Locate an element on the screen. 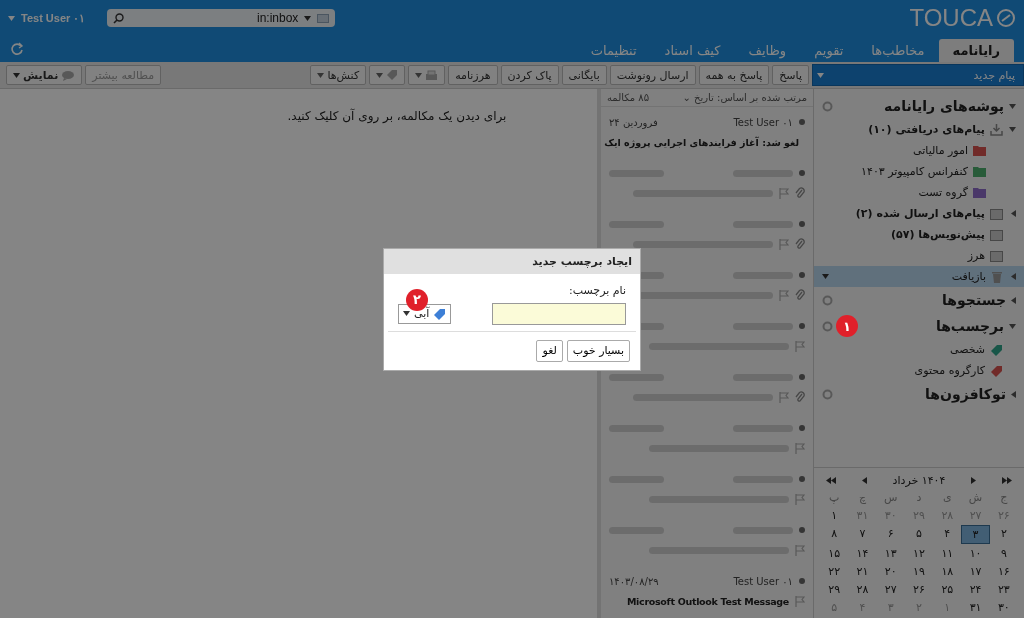 The image size is (1024, 618). next-month-icon is located at coordinates (974, 480).